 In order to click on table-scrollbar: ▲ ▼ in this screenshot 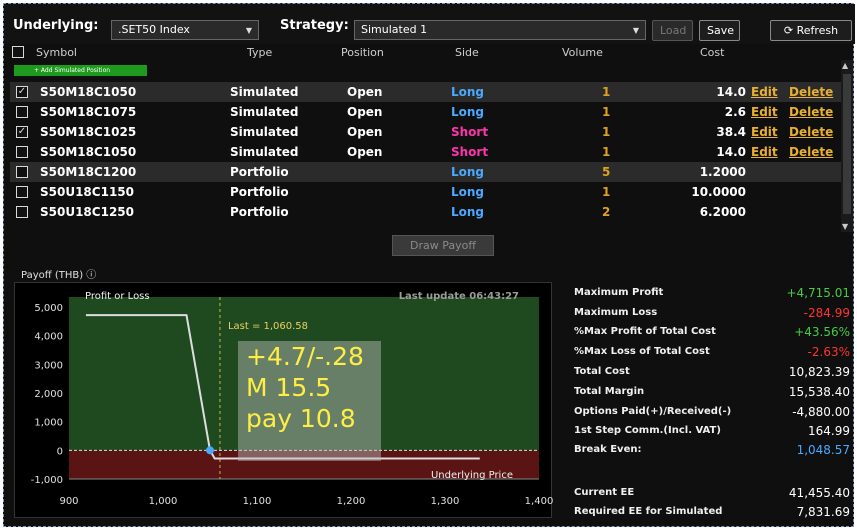, I will do `click(847, 146)`.